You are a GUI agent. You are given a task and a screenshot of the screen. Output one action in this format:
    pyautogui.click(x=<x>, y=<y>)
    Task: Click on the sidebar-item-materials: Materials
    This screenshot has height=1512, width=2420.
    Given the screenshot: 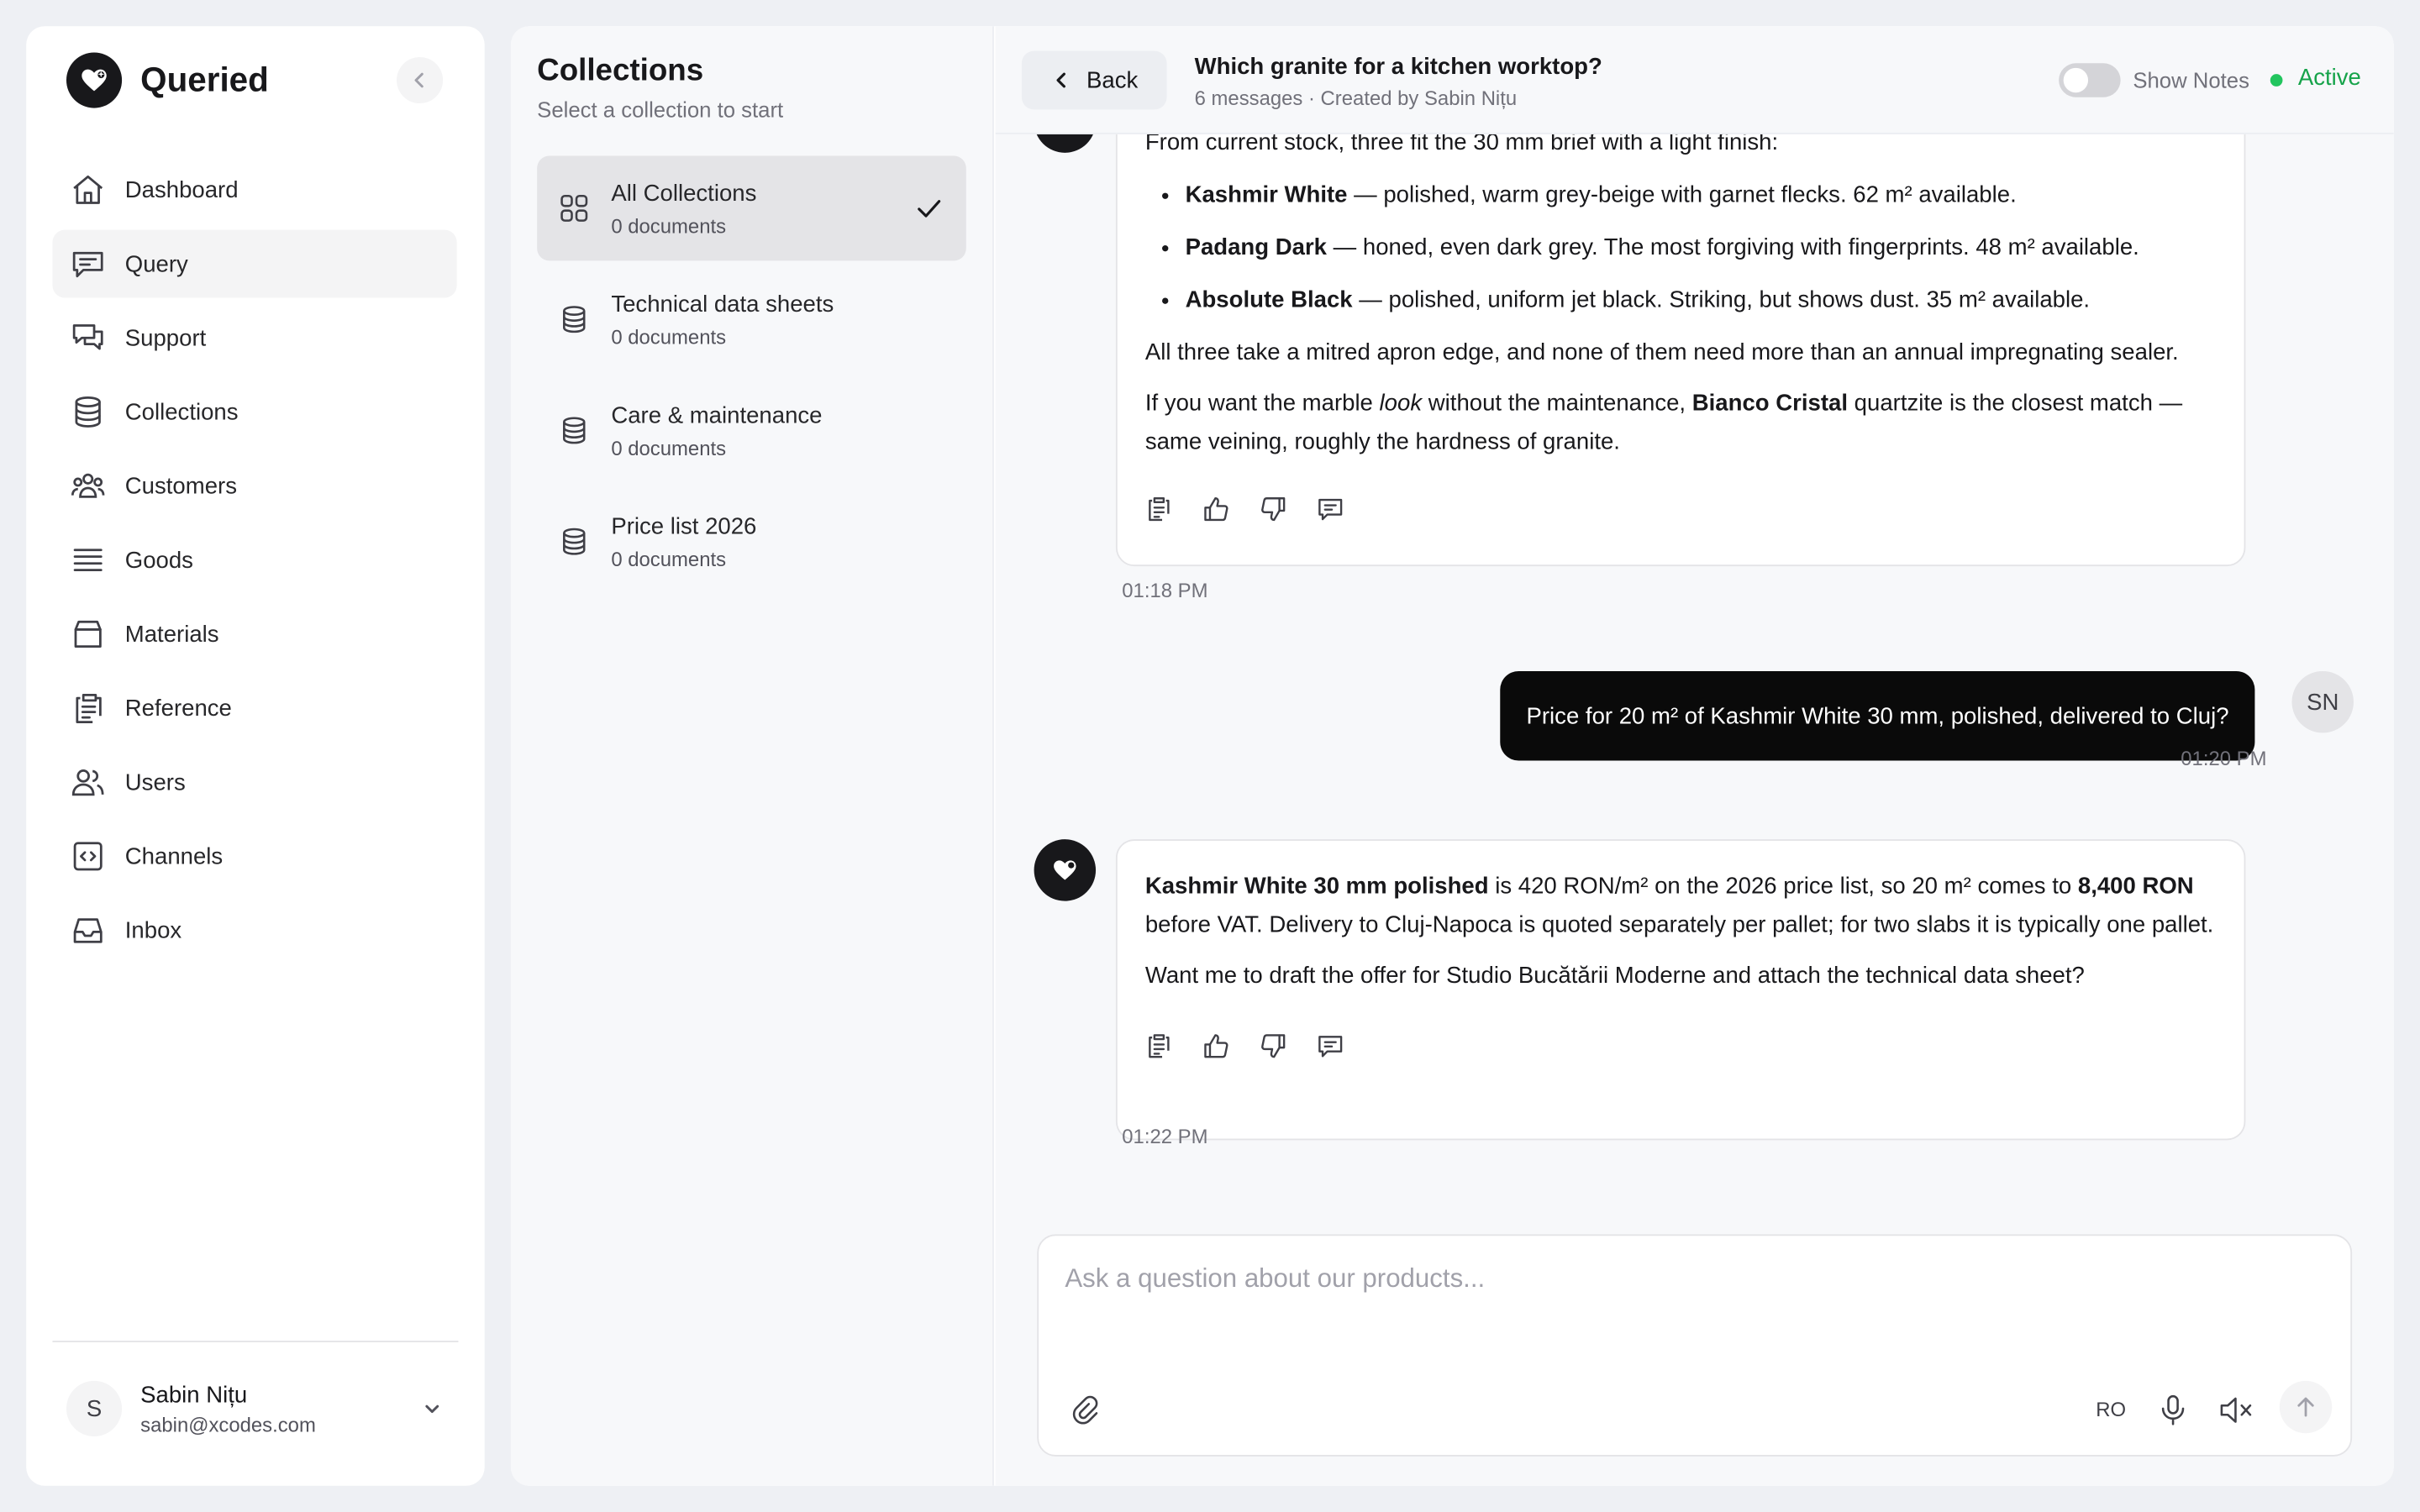 What is the action you would take?
    pyautogui.click(x=254, y=634)
    